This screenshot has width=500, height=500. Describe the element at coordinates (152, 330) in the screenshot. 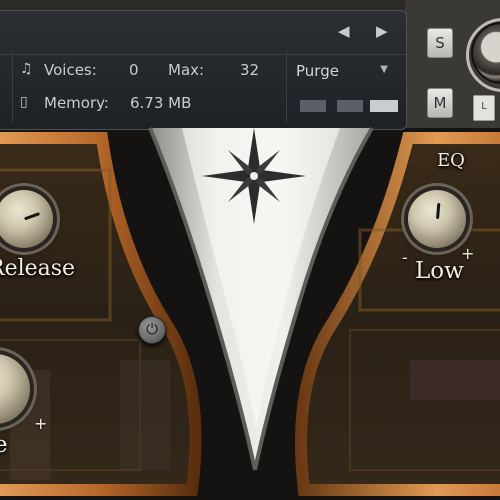

I see `power-icon: ⏻` at that location.